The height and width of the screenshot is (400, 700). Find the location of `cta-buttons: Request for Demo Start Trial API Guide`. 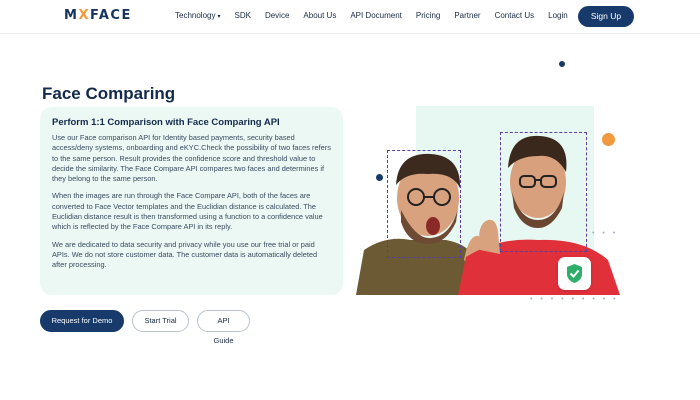

cta-buttons: Request for Demo Start Trial API Guide is located at coordinates (149, 327).